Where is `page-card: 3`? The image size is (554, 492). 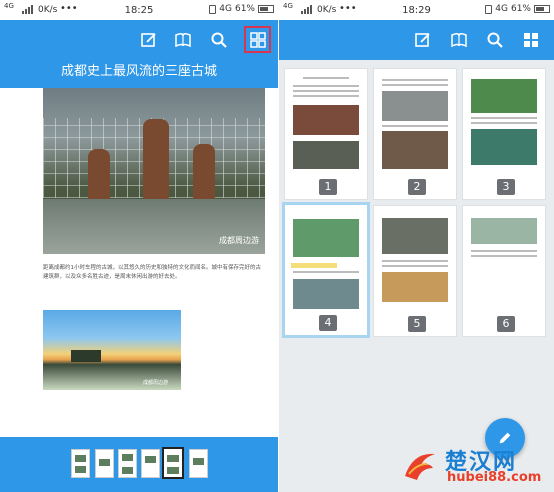 page-card: 3 is located at coordinates (504, 134).